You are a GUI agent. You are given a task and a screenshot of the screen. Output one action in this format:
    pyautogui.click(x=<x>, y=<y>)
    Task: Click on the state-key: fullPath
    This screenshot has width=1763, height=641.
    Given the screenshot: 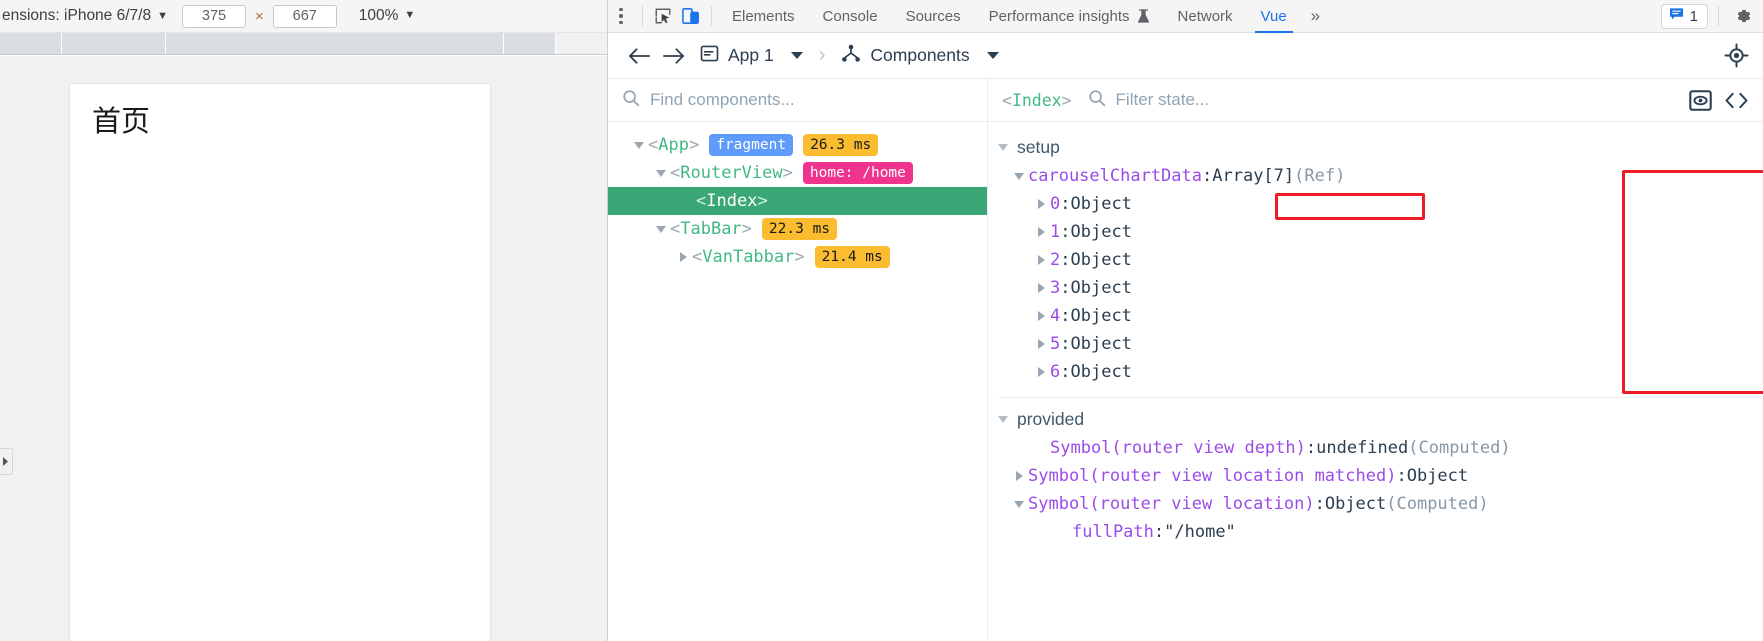 What is the action you would take?
    pyautogui.click(x=1113, y=532)
    